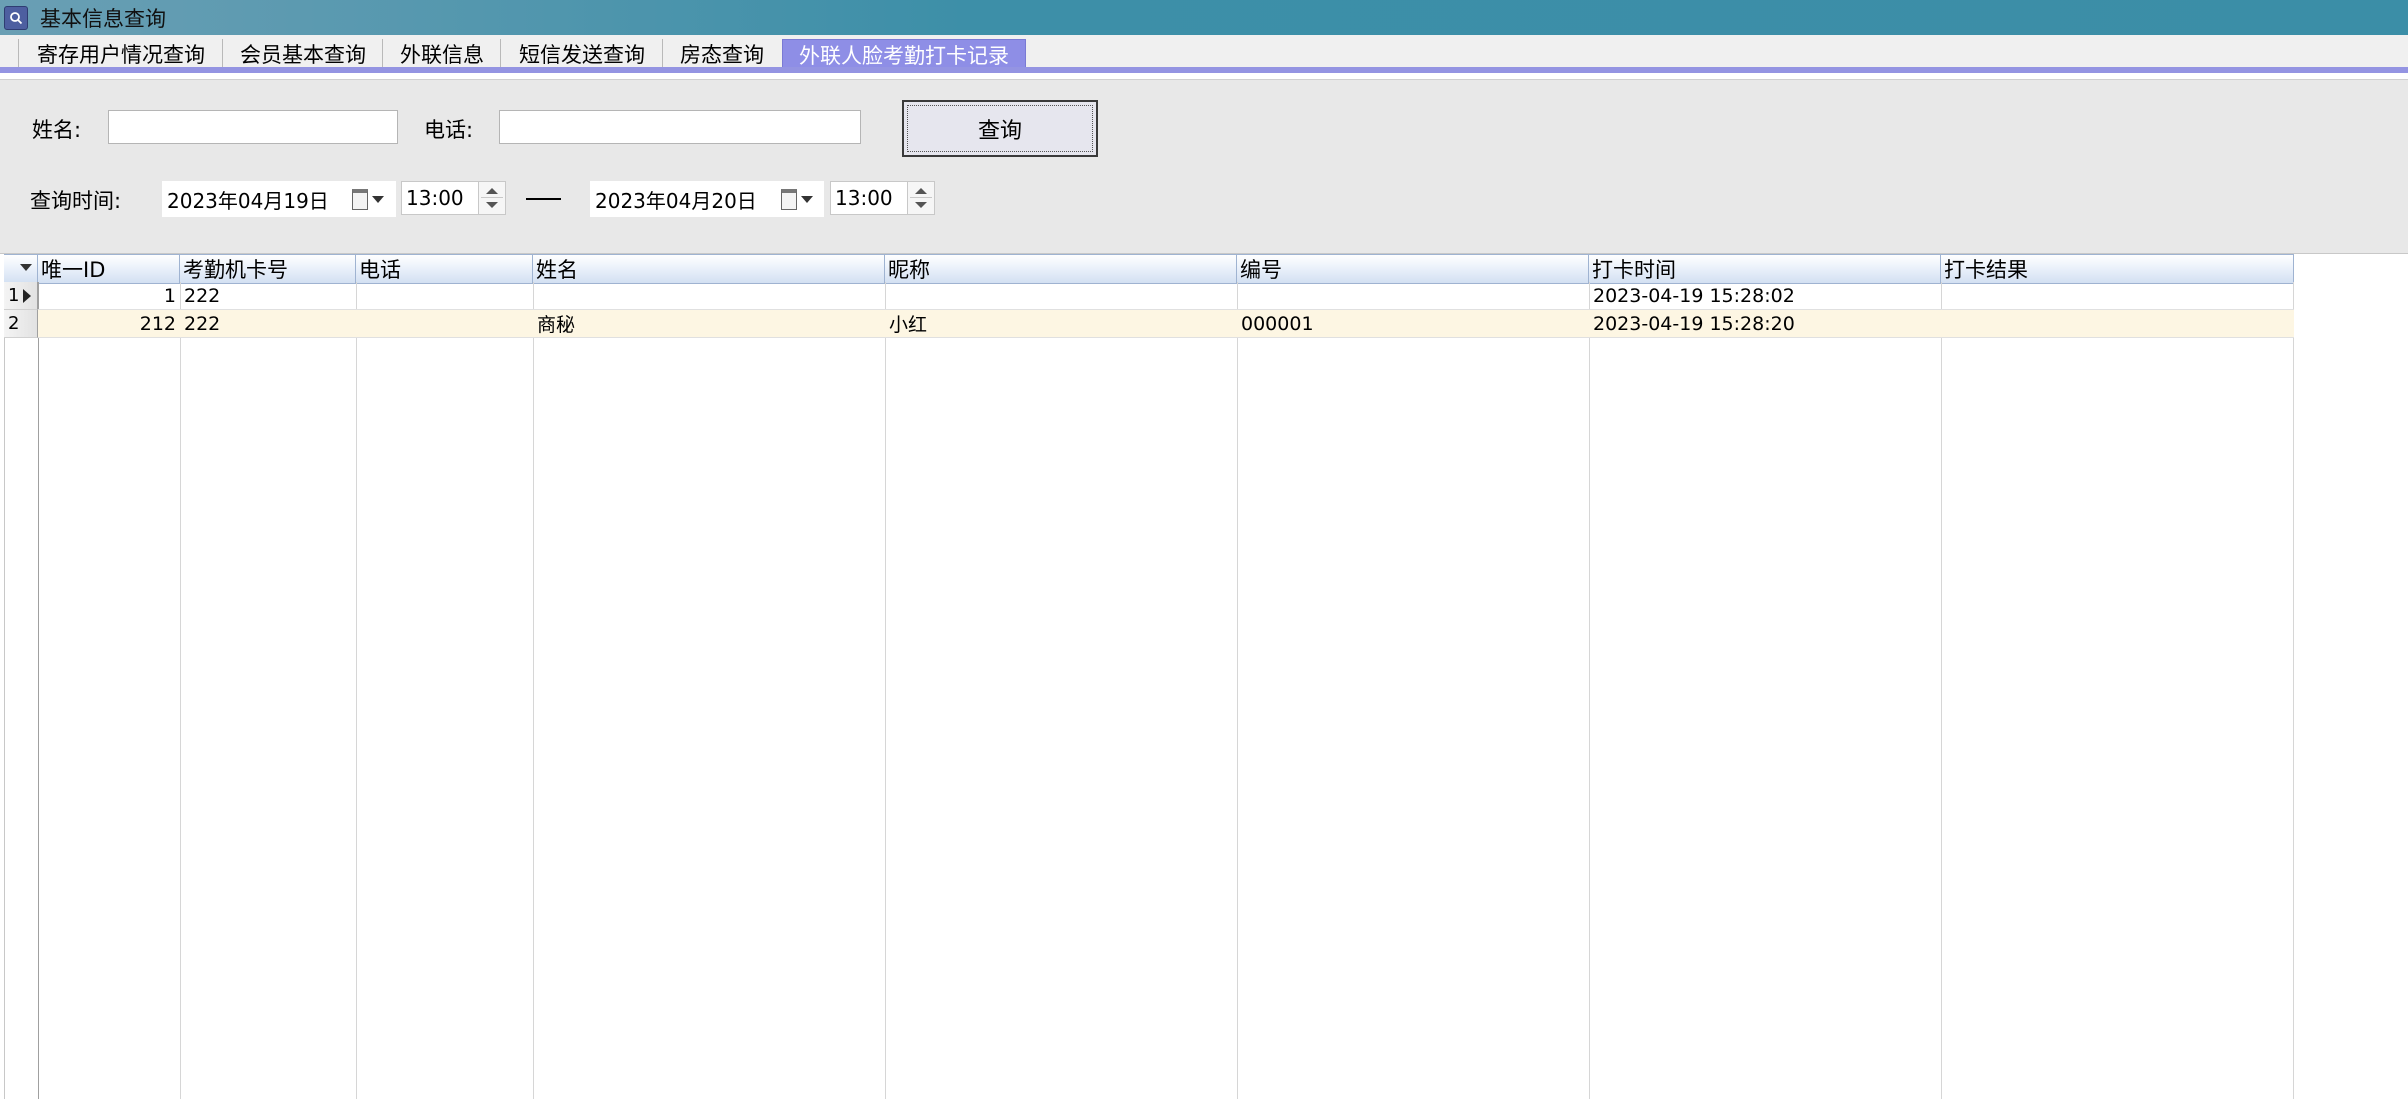  Describe the element at coordinates (1061, 324) in the screenshot. I see `cell-nickname: 小红` at that location.